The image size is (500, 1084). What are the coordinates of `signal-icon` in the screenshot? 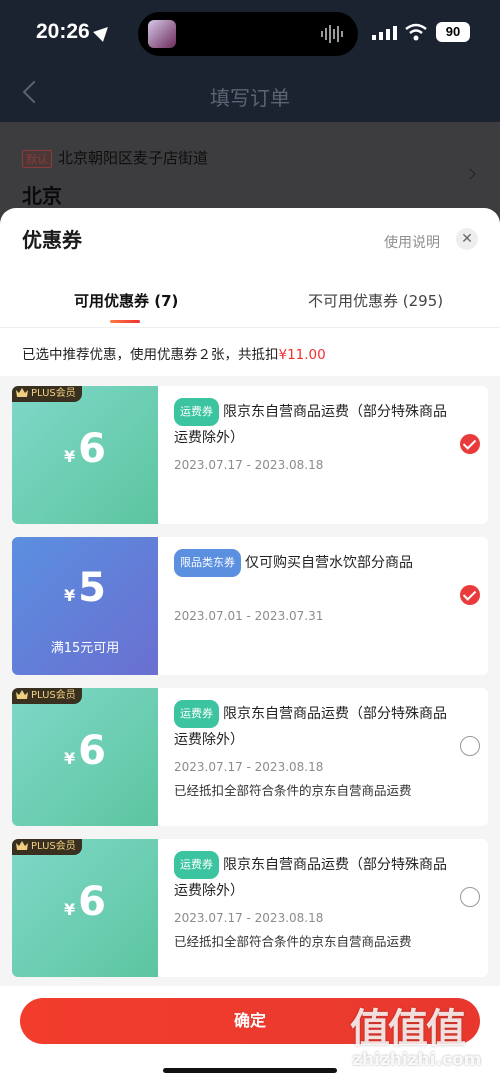 It's located at (384, 33).